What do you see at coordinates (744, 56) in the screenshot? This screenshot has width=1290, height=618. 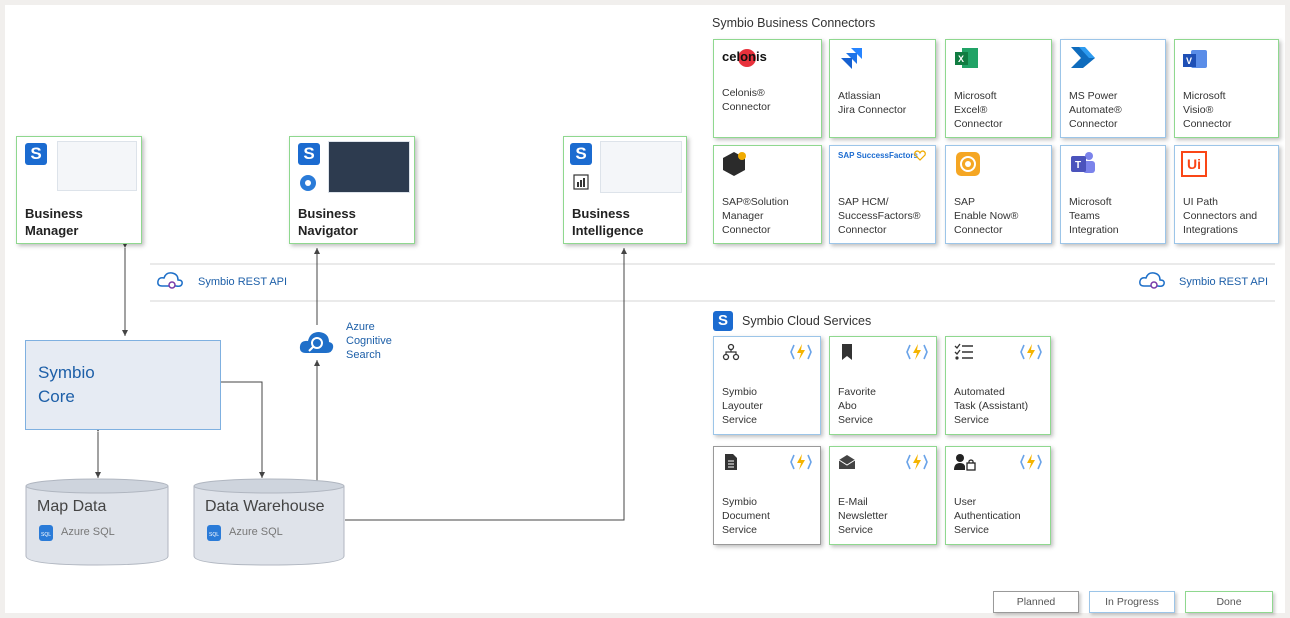 I see `celonis-logo-text: celonis` at bounding box center [744, 56].